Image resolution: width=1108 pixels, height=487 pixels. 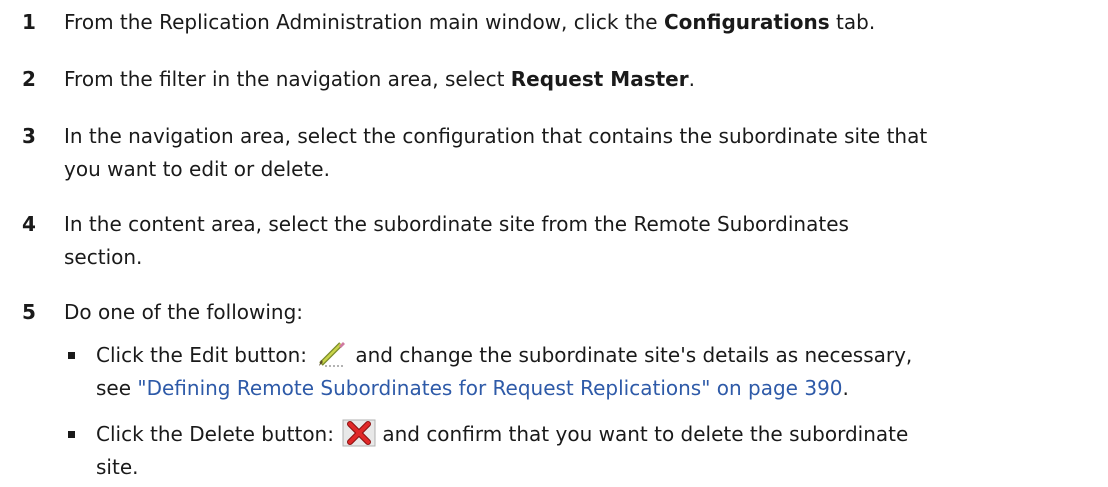 What do you see at coordinates (691, 79) in the screenshot?
I see `step-text-post: .` at bounding box center [691, 79].